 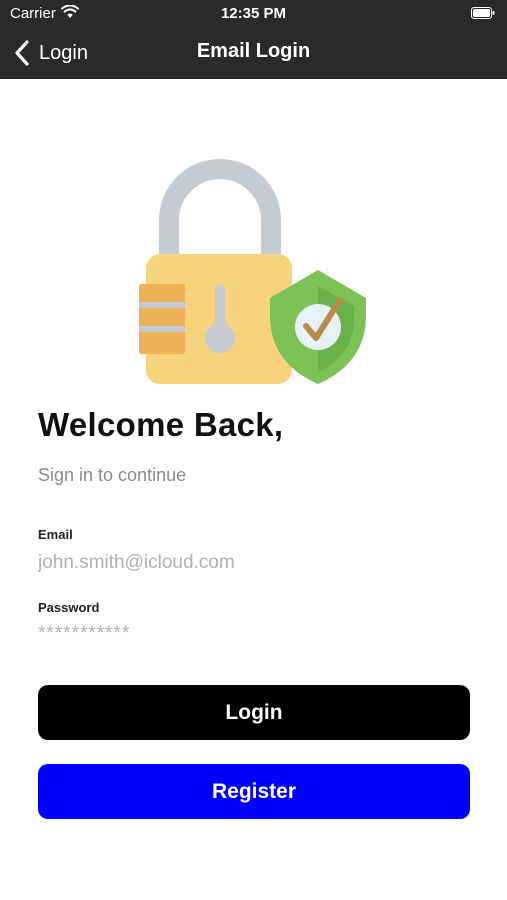 I want to click on email-field, so click(x=253, y=563).